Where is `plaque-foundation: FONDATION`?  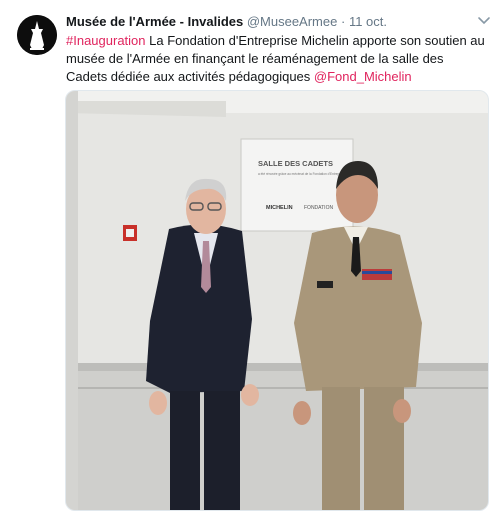 plaque-foundation: FONDATION is located at coordinates (318, 208).